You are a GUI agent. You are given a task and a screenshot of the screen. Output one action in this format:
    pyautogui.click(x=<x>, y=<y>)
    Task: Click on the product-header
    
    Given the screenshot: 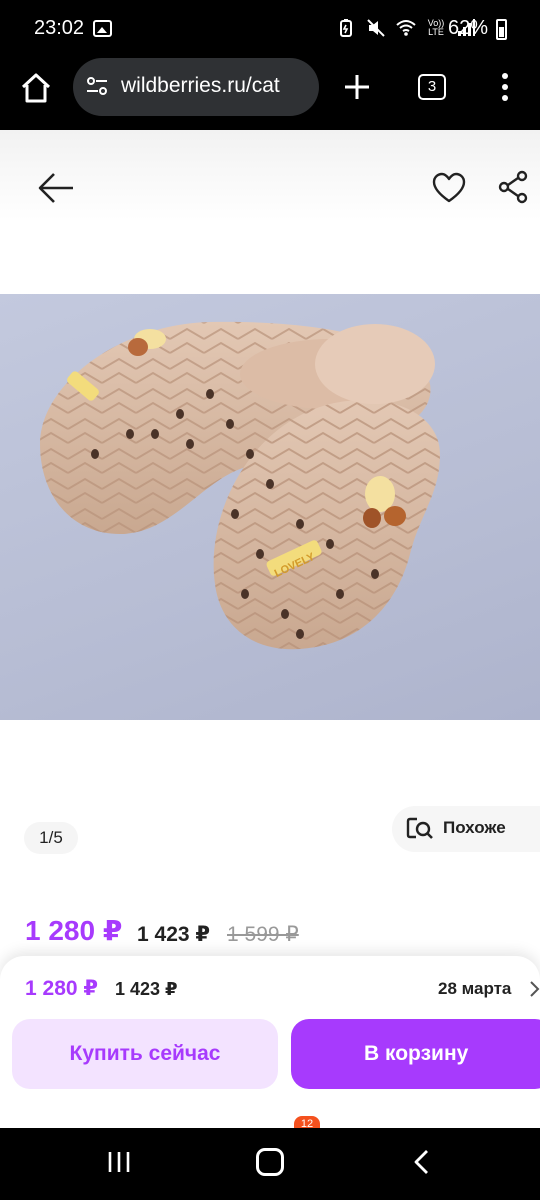 What is the action you would take?
    pyautogui.click(x=270, y=212)
    